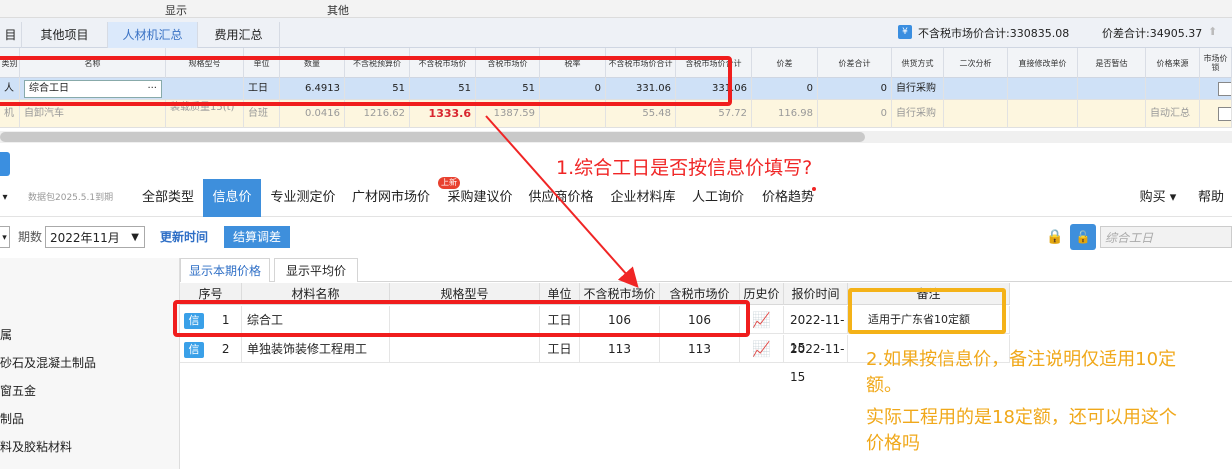  I want to click on annotation-question-1: 1.综合工日是否按信息价填写?, so click(684, 168).